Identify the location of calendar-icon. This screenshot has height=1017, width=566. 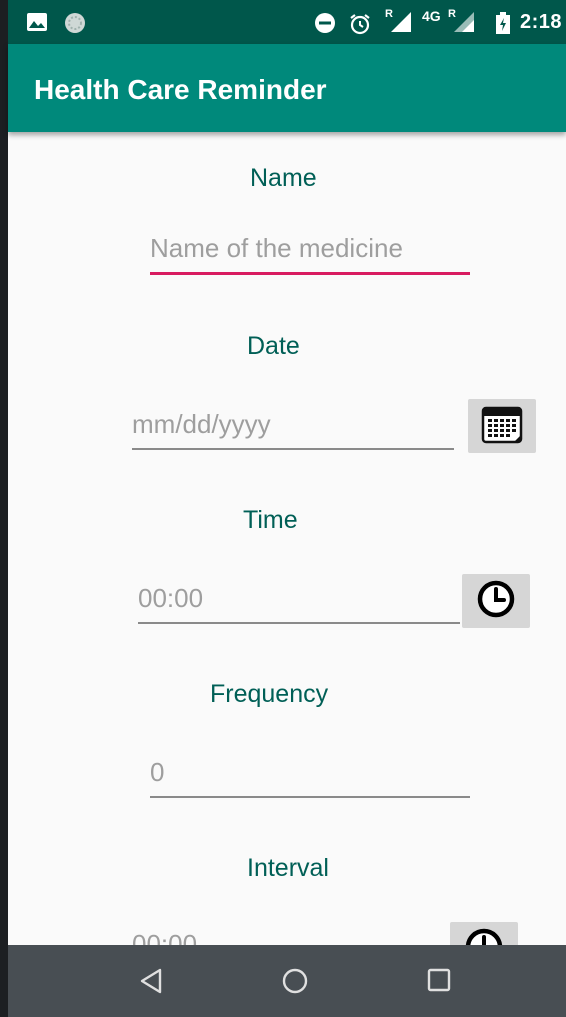
(502, 426).